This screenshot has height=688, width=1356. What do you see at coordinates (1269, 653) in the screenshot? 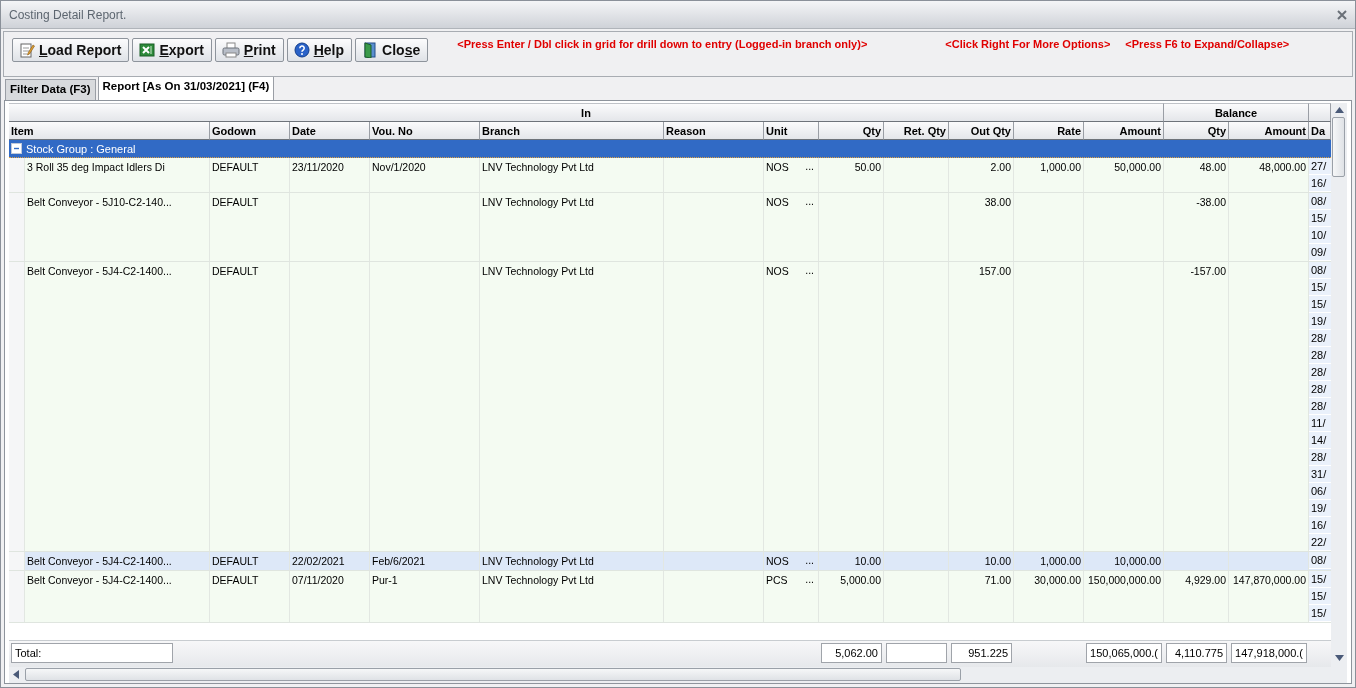
I see `total-field: 147,918,000.(` at bounding box center [1269, 653].